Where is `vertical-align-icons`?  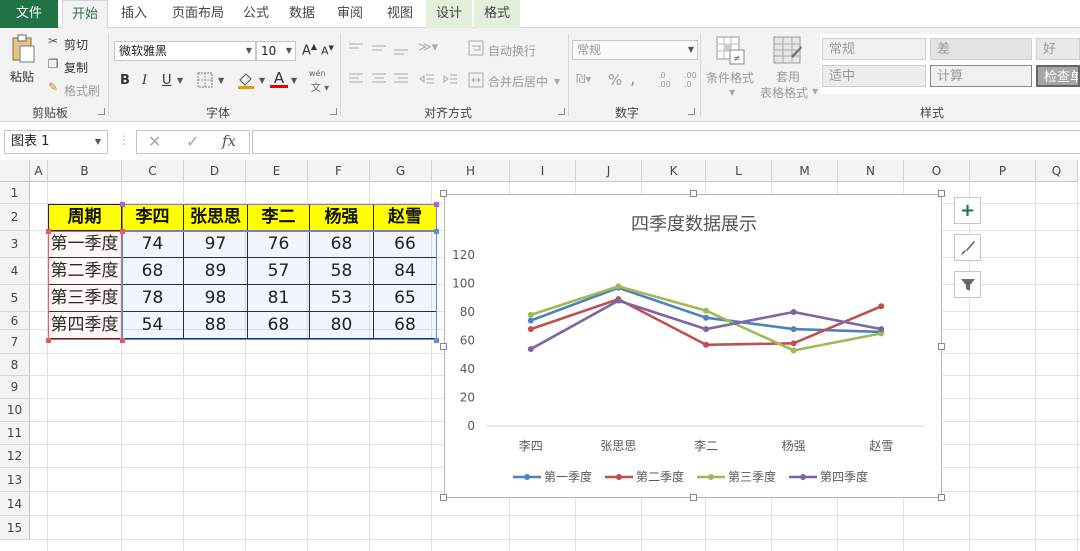 vertical-align-icons is located at coordinates (380, 49).